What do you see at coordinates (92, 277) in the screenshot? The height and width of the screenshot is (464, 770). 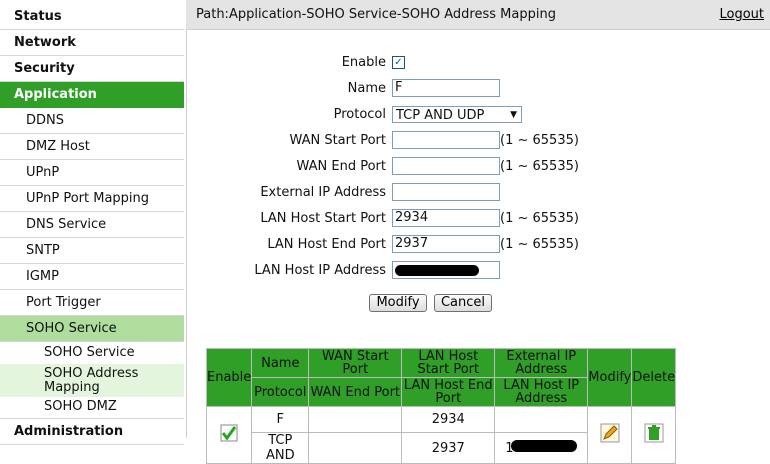 I see `sidebar-item-igmp: IGMP` at bounding box center [92, 277].